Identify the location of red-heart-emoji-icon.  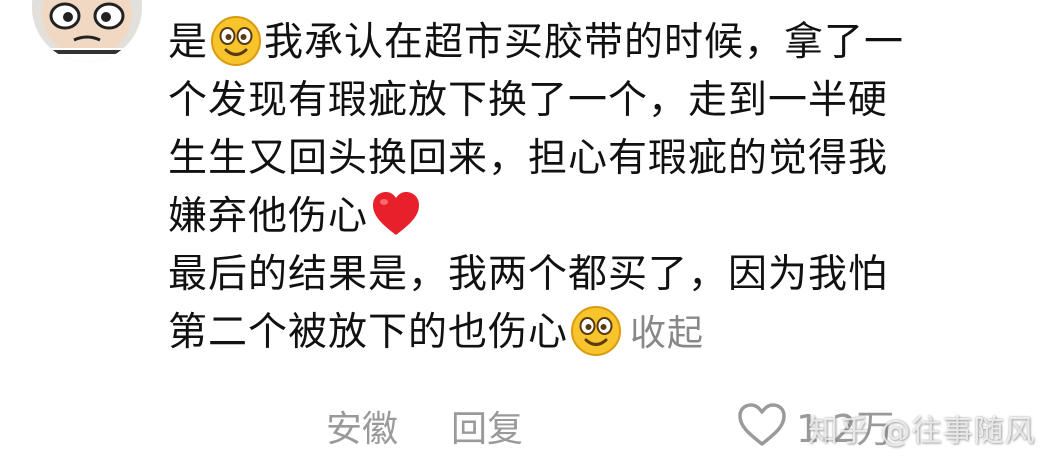
(396, 213).